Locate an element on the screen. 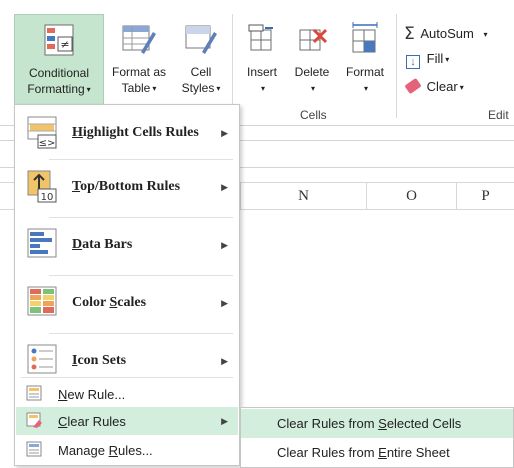 Image resolution: width=514 pixels, height=468 pixels. delete-cells-icon is located at coordinates (312, 41).